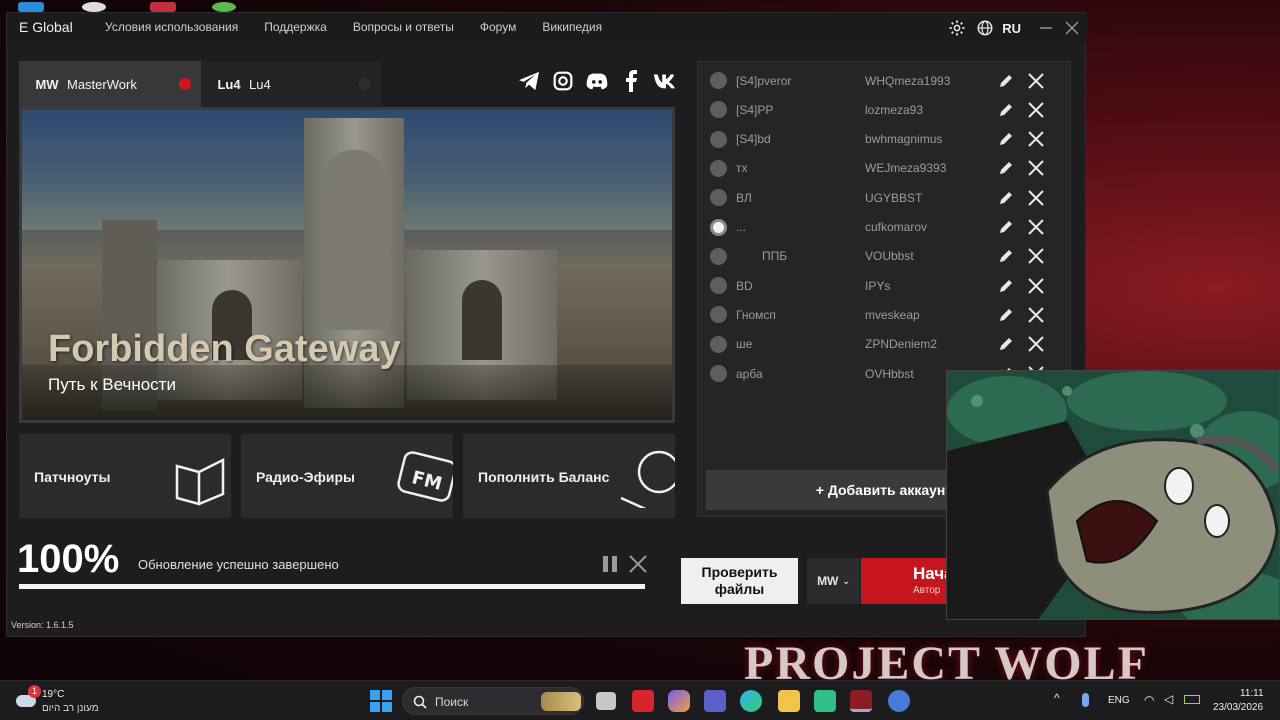  Describe the element at coordinates (1085, 700) in the screenshot. I see `microphone-icon` at that location.